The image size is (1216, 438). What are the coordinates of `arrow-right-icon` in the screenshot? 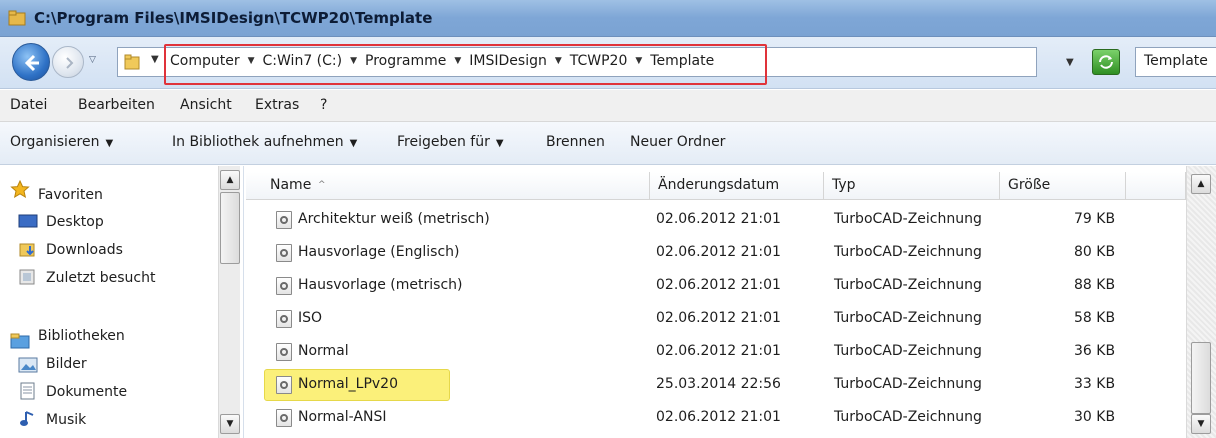 It's located at (70, 63).